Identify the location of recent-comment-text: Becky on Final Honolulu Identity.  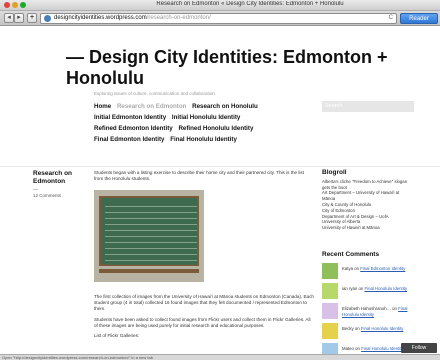
(382, 329).